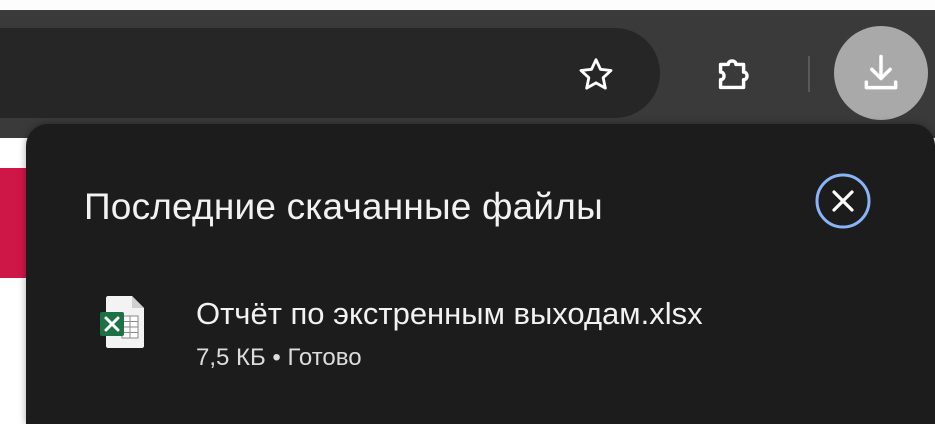 This screenshot has width=935, height=424. I want to click on toolbar-divider, so click(809, 74).